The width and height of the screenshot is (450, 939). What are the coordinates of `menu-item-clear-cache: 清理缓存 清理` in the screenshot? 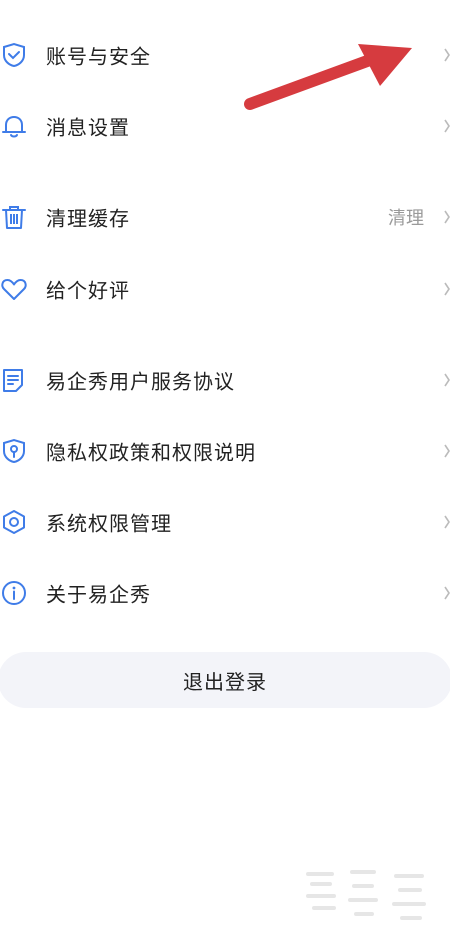 It's located at (225, 217).